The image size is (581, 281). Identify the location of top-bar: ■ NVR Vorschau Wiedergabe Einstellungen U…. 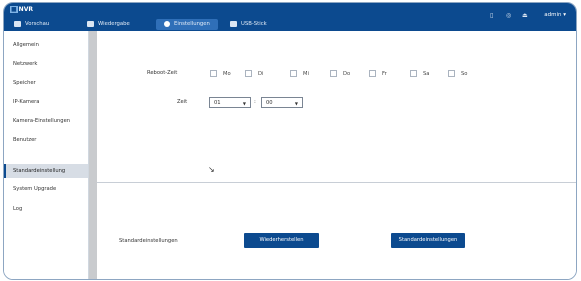
(290, 17).